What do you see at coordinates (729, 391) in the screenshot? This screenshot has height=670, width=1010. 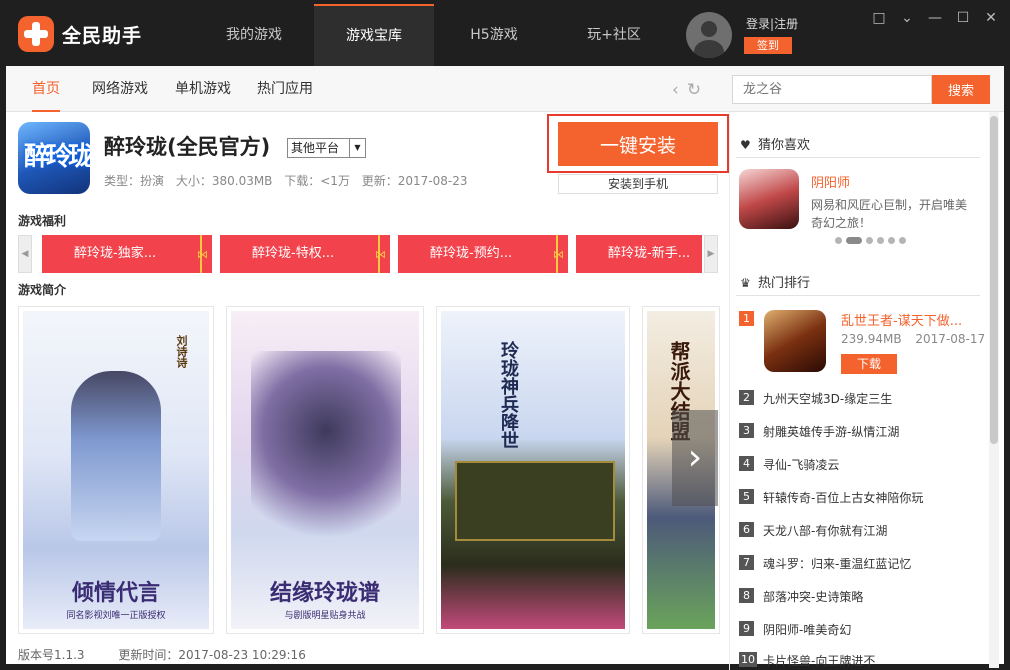 I see `right-panel-divider` at bounding box center [729, 391].